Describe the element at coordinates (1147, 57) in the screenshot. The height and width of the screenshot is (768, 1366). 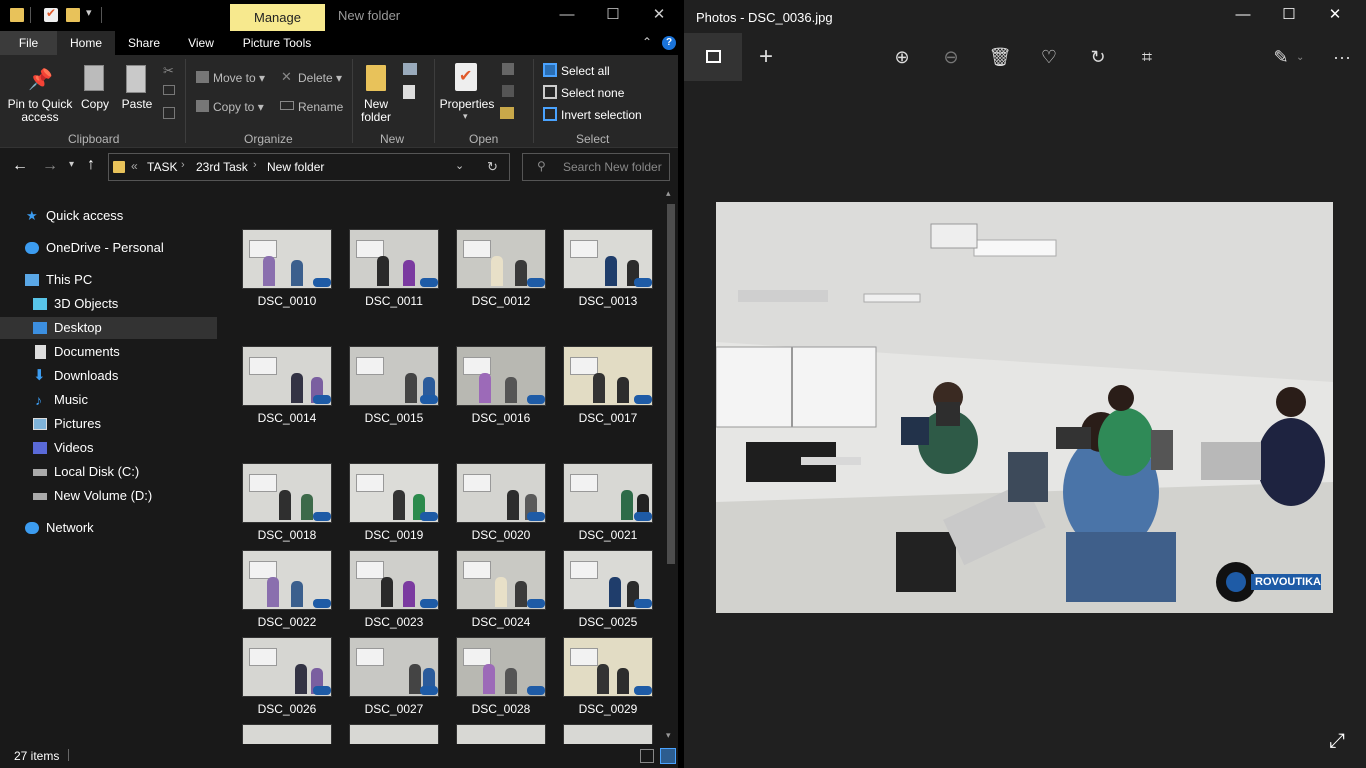
I see `crop-icon: ⌗` at that location.